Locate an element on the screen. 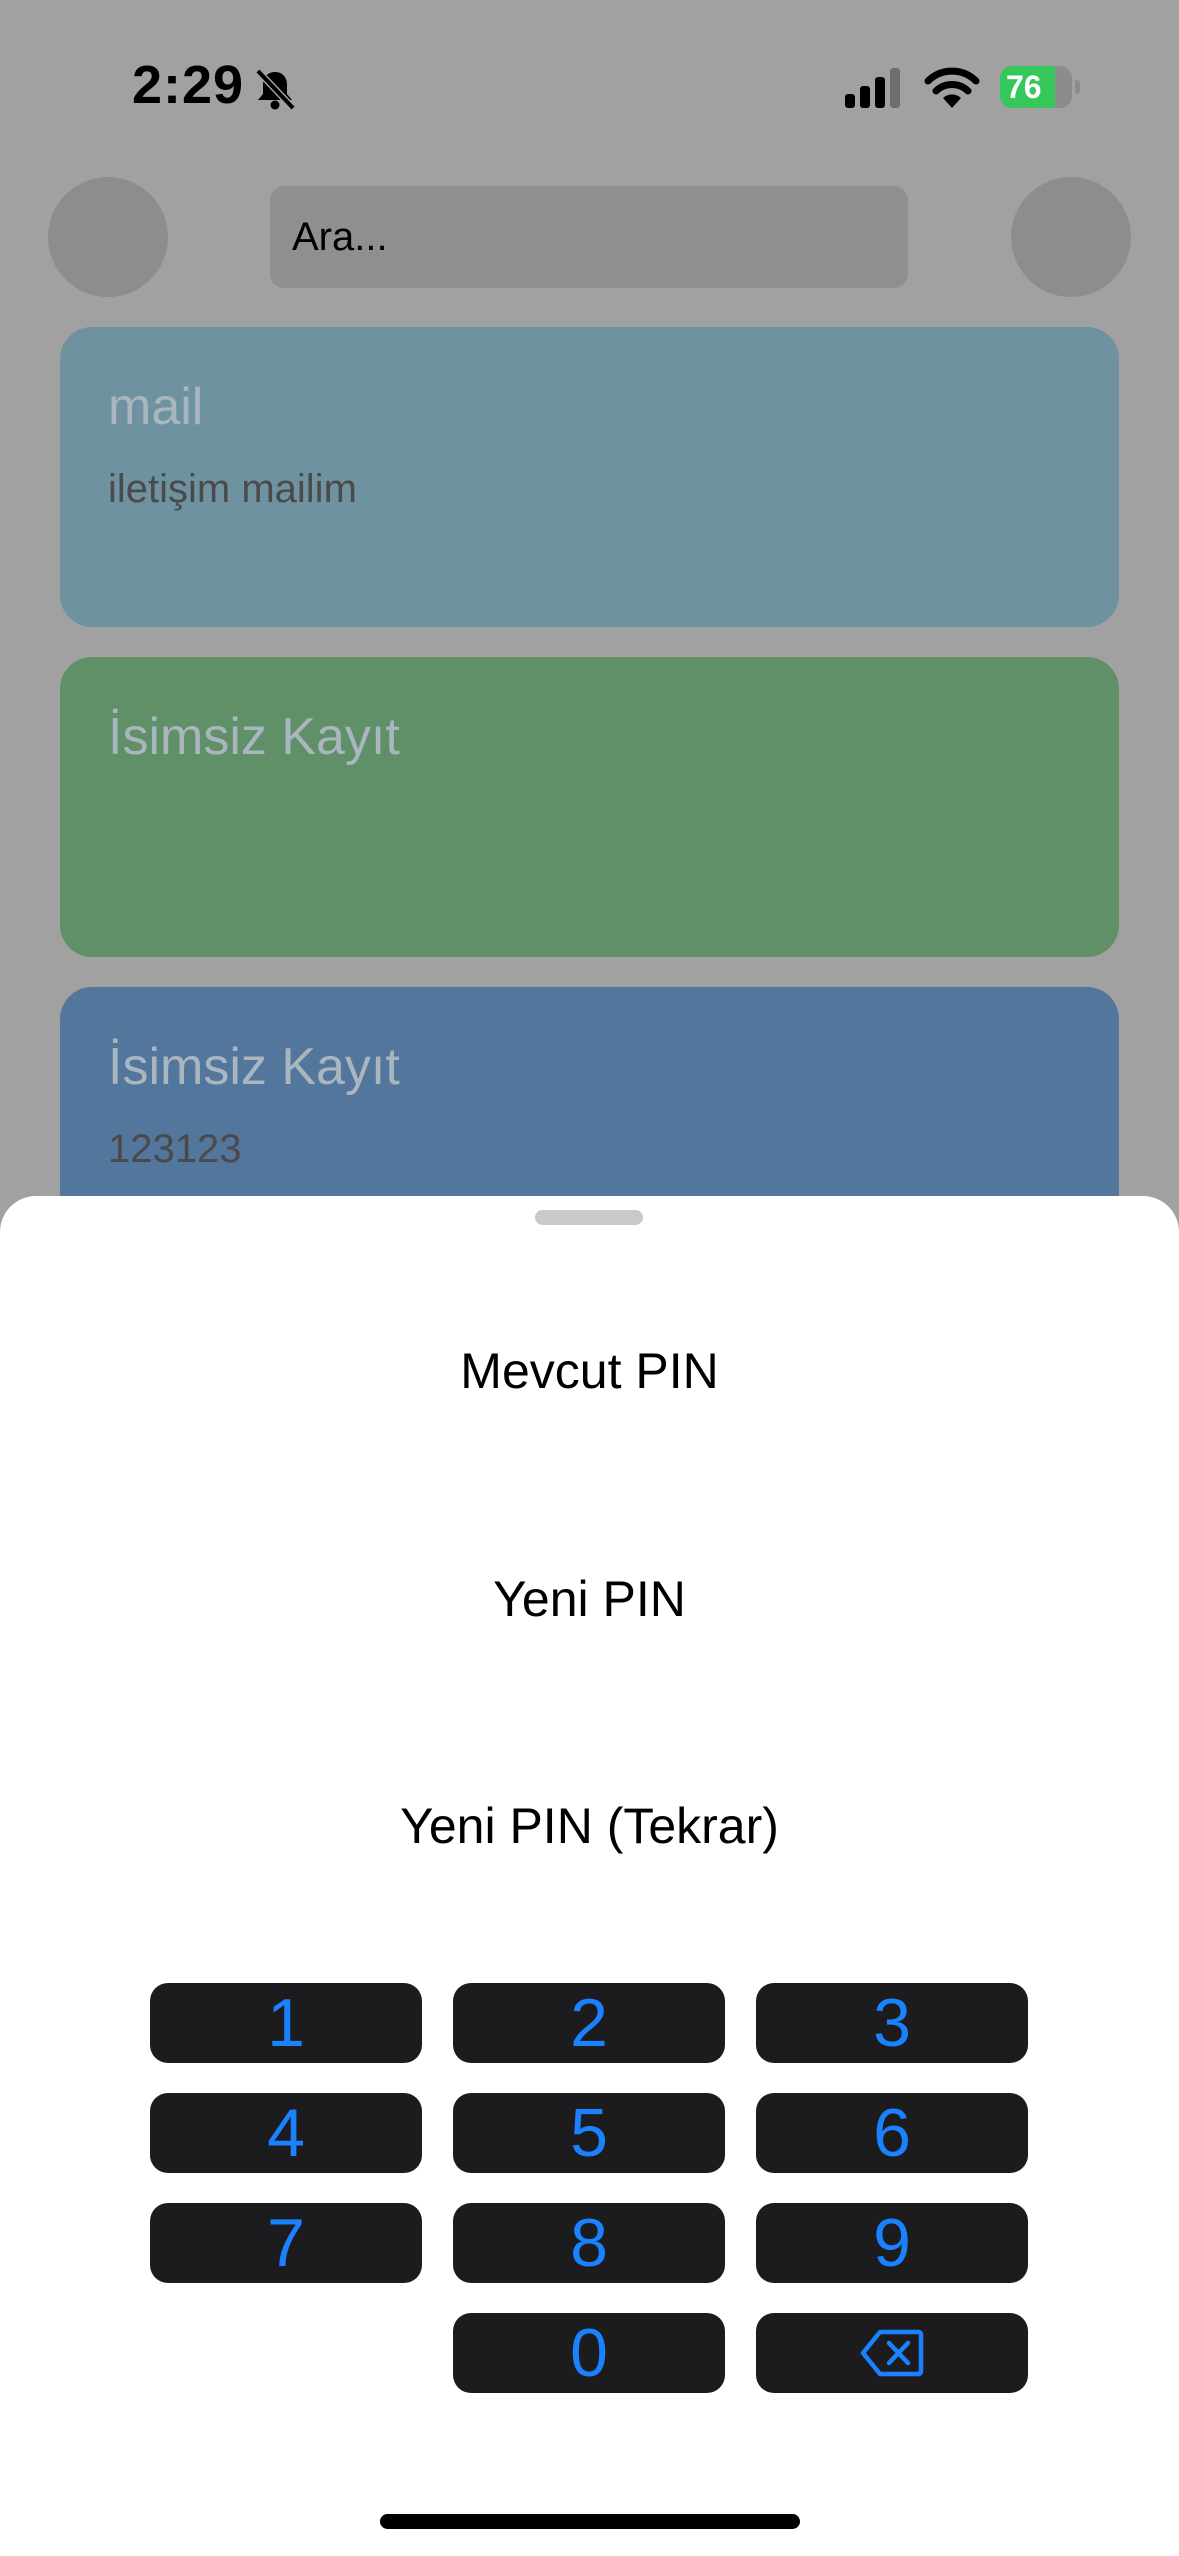  keypad-key-6: 6 is located at coordinates (892, 2133).